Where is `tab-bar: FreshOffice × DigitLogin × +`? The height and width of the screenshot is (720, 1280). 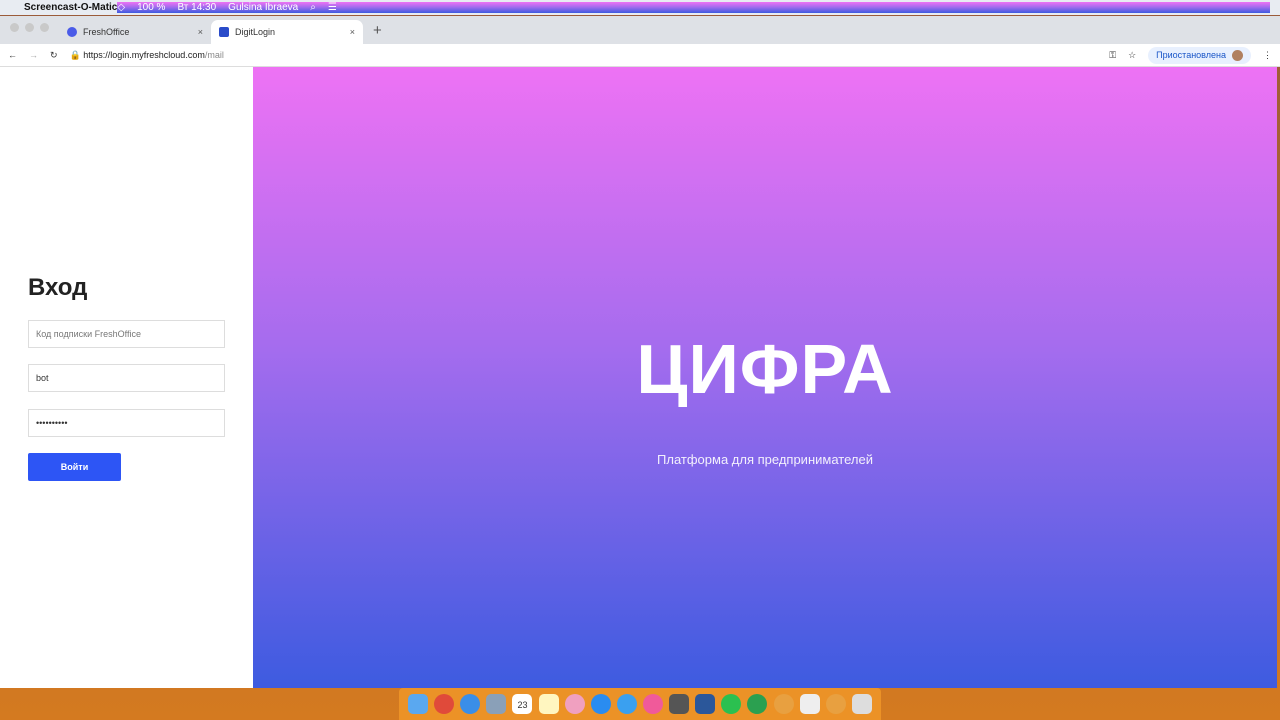
tab-bar: FreshOffice × DigitLogin × + is located at coordinates (640, 30).